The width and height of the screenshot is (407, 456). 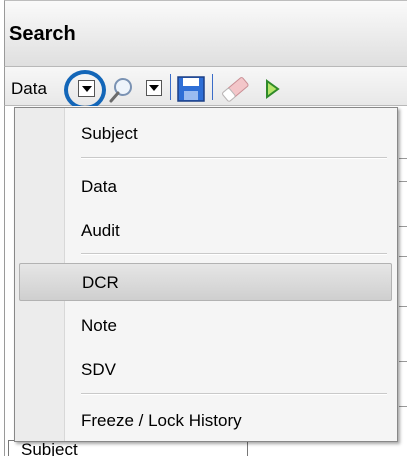 I want to click on run-play-icon, so click(x=272, y=89).